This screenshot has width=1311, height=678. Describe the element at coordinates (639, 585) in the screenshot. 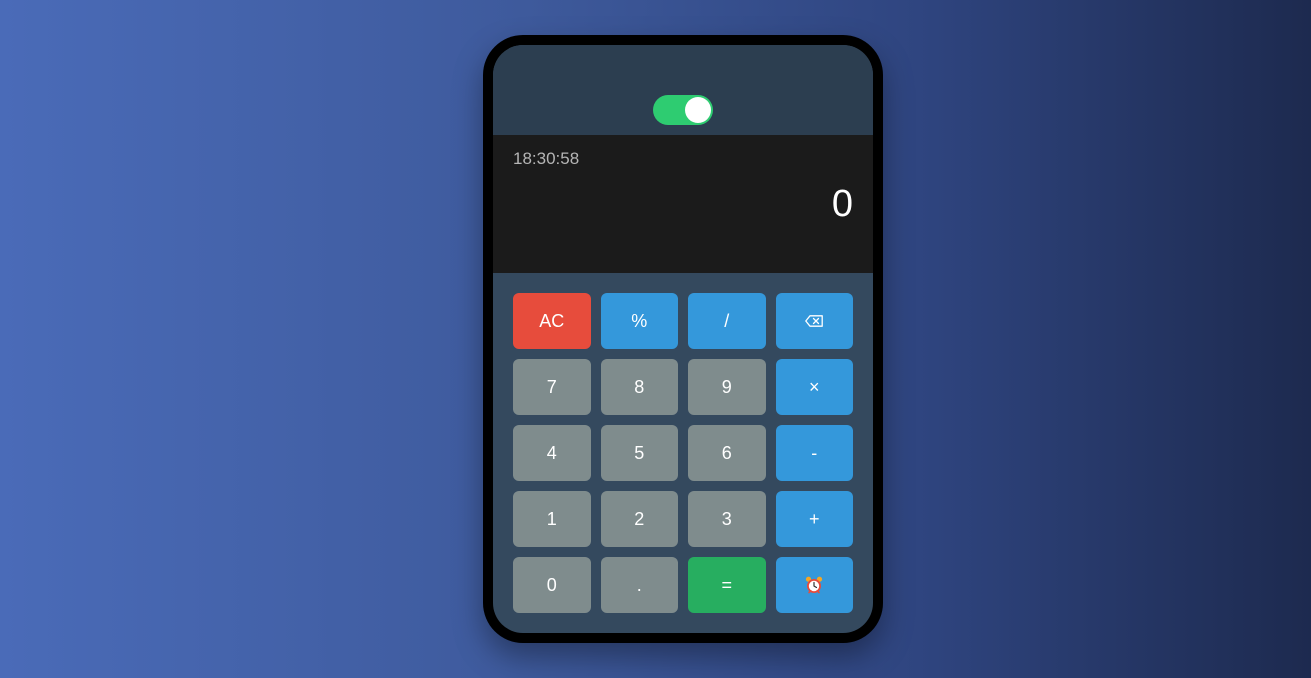

I see `decimal-button: .` at that location.